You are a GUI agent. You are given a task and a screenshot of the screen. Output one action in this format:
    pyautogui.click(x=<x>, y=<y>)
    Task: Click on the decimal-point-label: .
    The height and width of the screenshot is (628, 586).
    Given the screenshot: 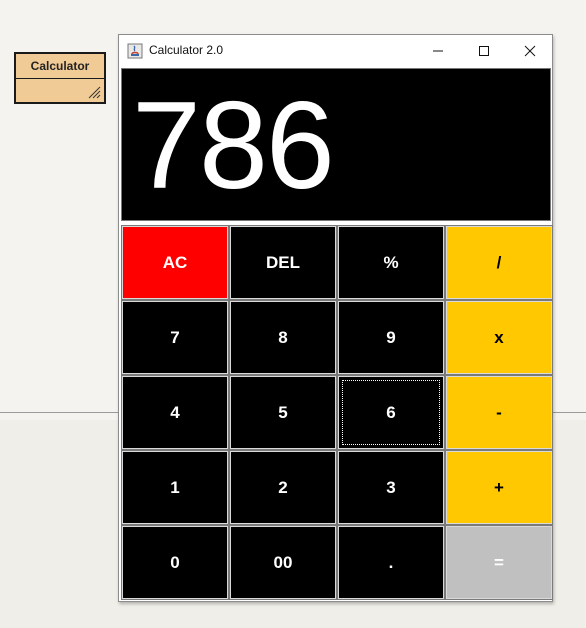 What is the action you would take?
    pyautogui.click(x=391, y=562)
    